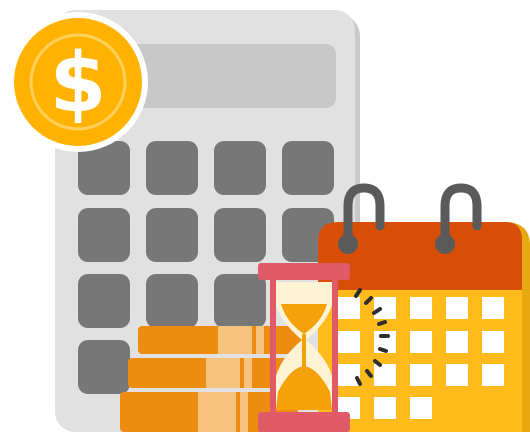  What do you see at coordinates (304, 422) in the screenshot?
I see `hourglass-bottom-cap` at bounding box center [304, 422].